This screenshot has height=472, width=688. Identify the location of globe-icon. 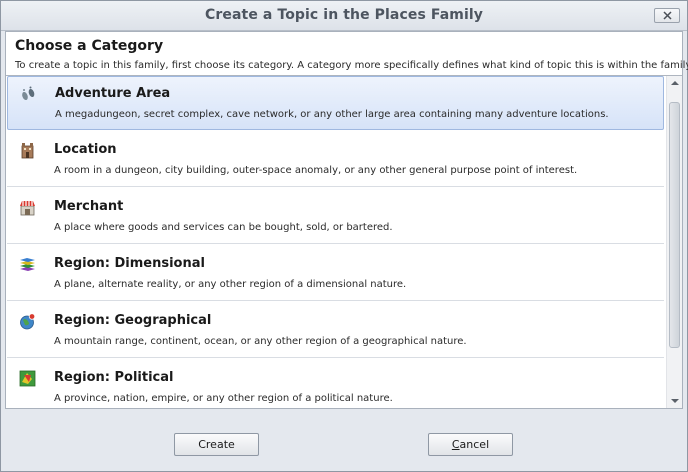
(28, 321).